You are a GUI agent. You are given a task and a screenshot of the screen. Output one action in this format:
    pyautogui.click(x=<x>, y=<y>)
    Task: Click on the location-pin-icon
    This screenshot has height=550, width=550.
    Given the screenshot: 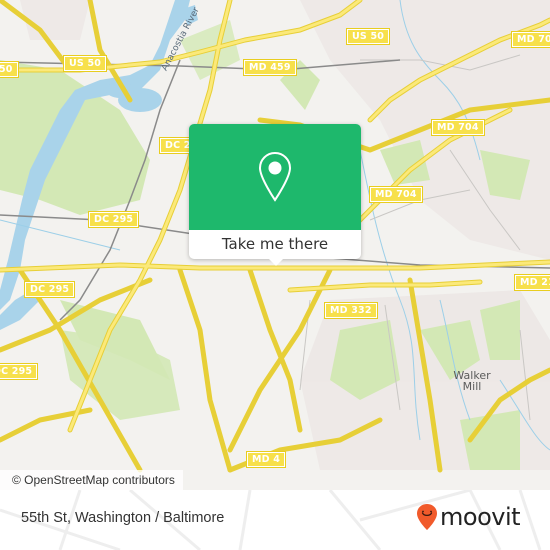 What is the action you would take?
    pyautogui.click(x=275, y=176)
    